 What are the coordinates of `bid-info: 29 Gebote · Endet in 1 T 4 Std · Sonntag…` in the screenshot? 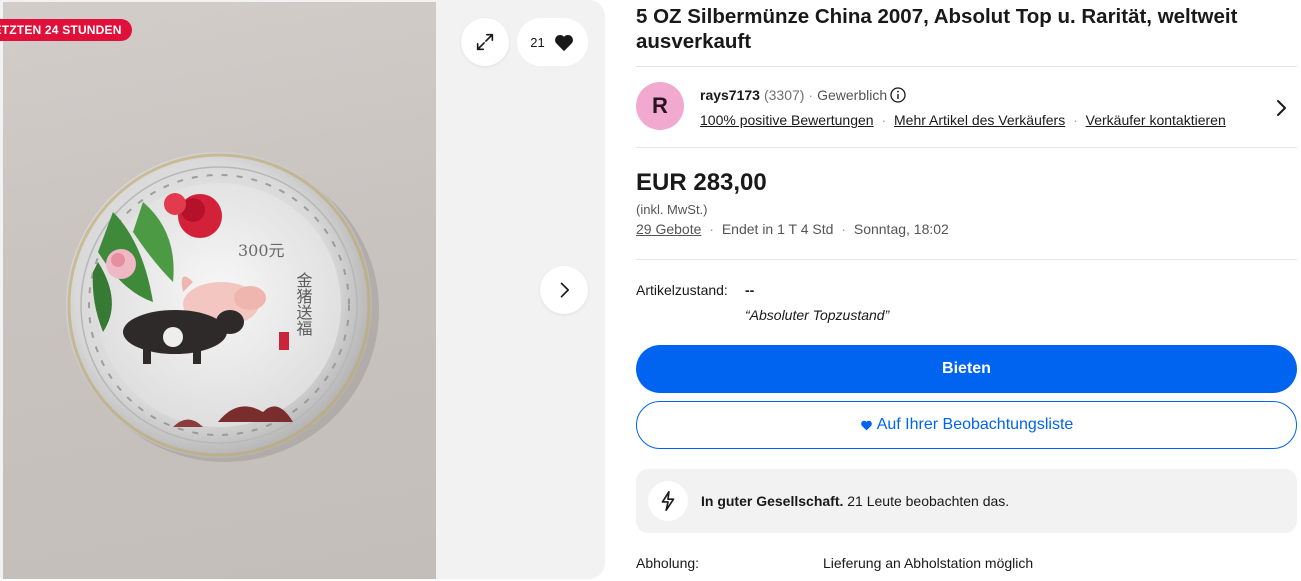 It's located at (792, 229).